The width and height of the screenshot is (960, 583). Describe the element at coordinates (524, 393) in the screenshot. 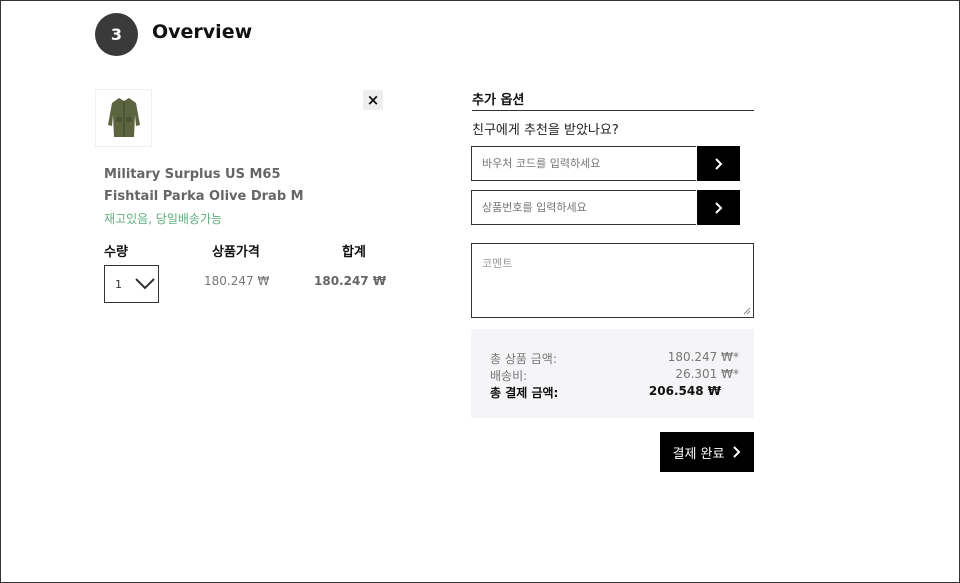

I see `total-label: 총 결제 금액:` at that location.